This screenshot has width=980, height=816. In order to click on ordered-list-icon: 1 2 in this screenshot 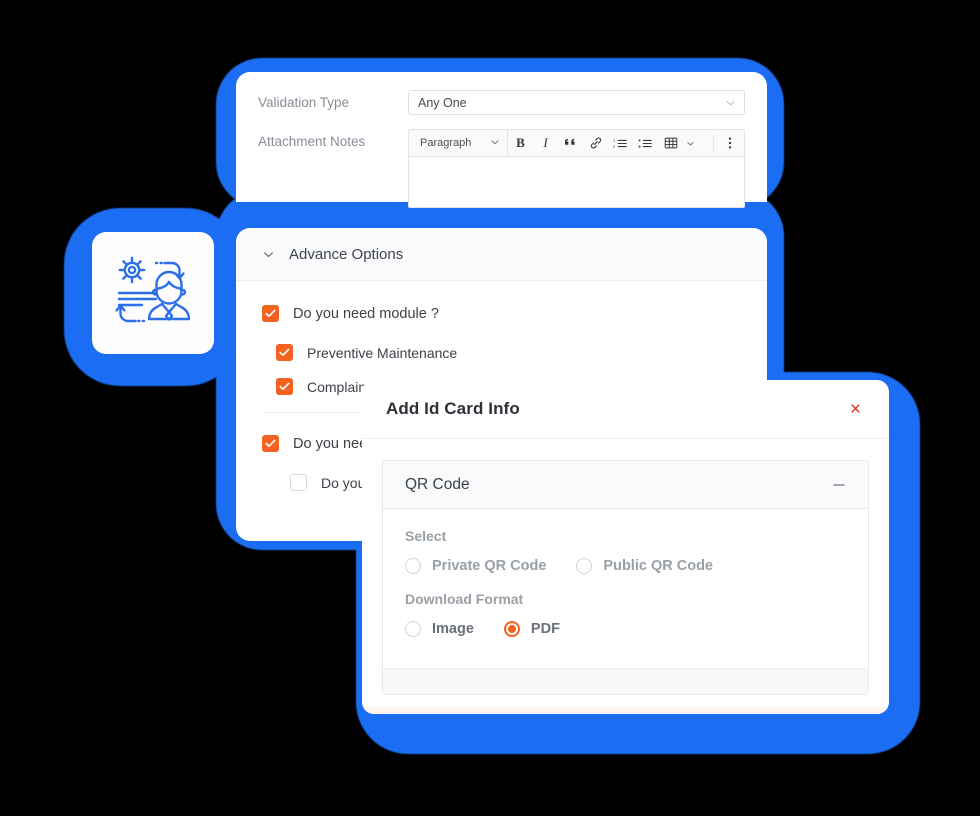, I will do `click(620, 143)`.